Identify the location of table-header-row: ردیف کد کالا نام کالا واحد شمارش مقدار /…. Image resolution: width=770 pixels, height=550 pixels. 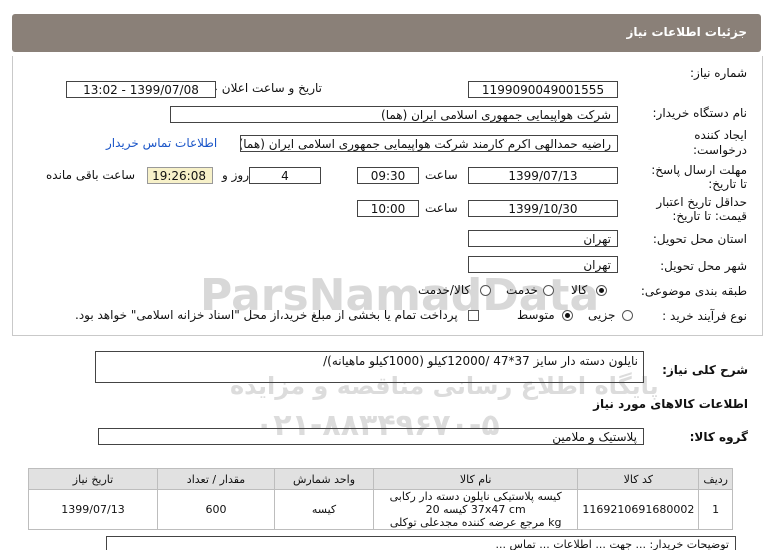
(380, 479).